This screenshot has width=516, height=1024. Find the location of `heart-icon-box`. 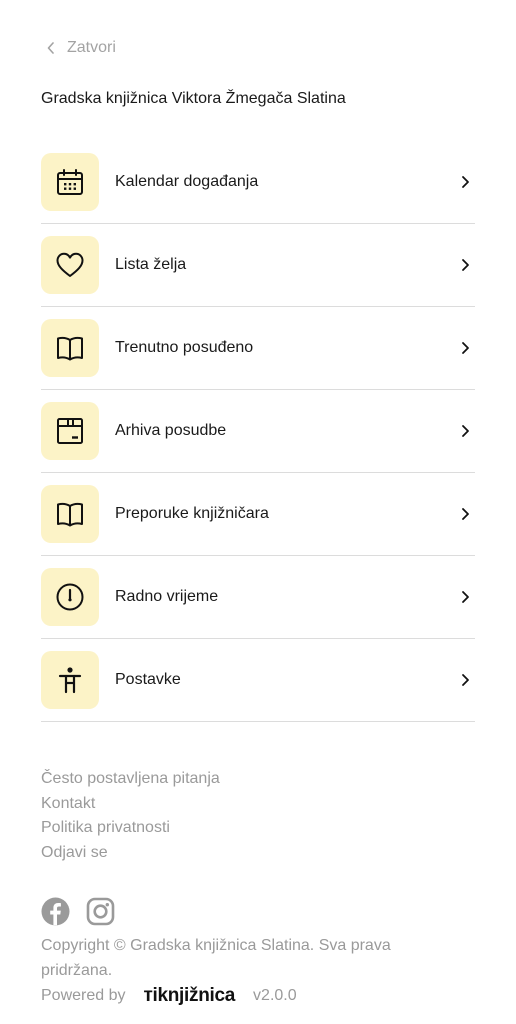

heart-icon-box is located at coordinates (70, 265).